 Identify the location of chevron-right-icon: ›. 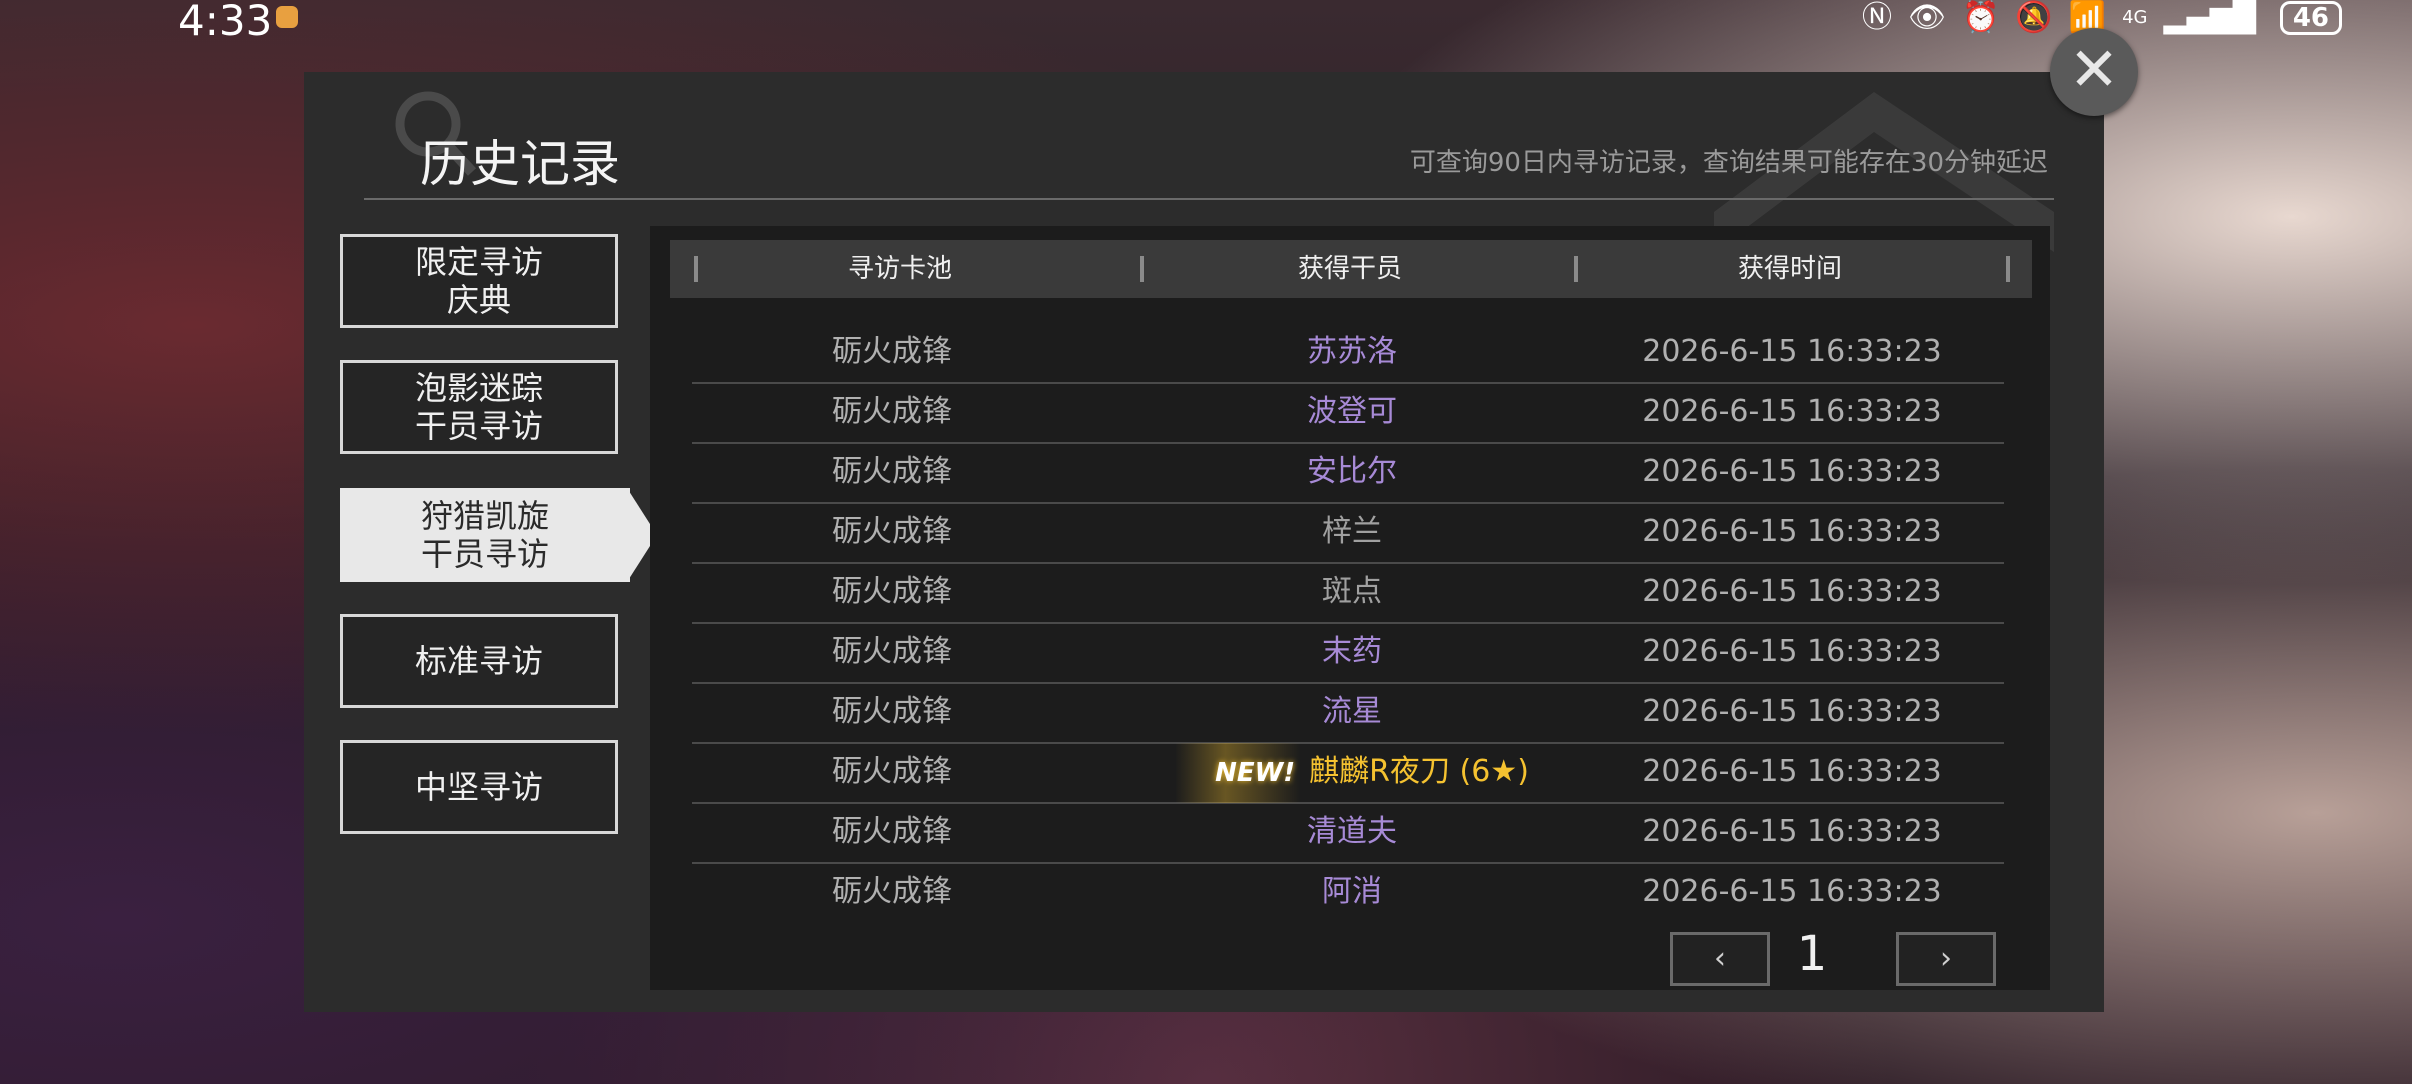
(1946, 958).